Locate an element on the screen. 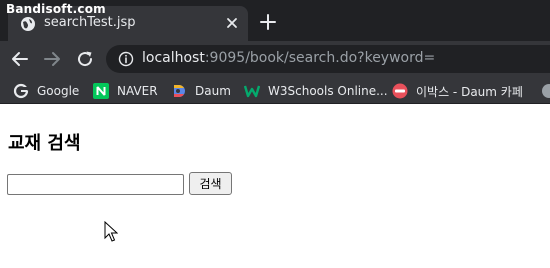  bookmark-daum-cafe: 이박스 - Daum 카페 is located at coordinates (457, 91).